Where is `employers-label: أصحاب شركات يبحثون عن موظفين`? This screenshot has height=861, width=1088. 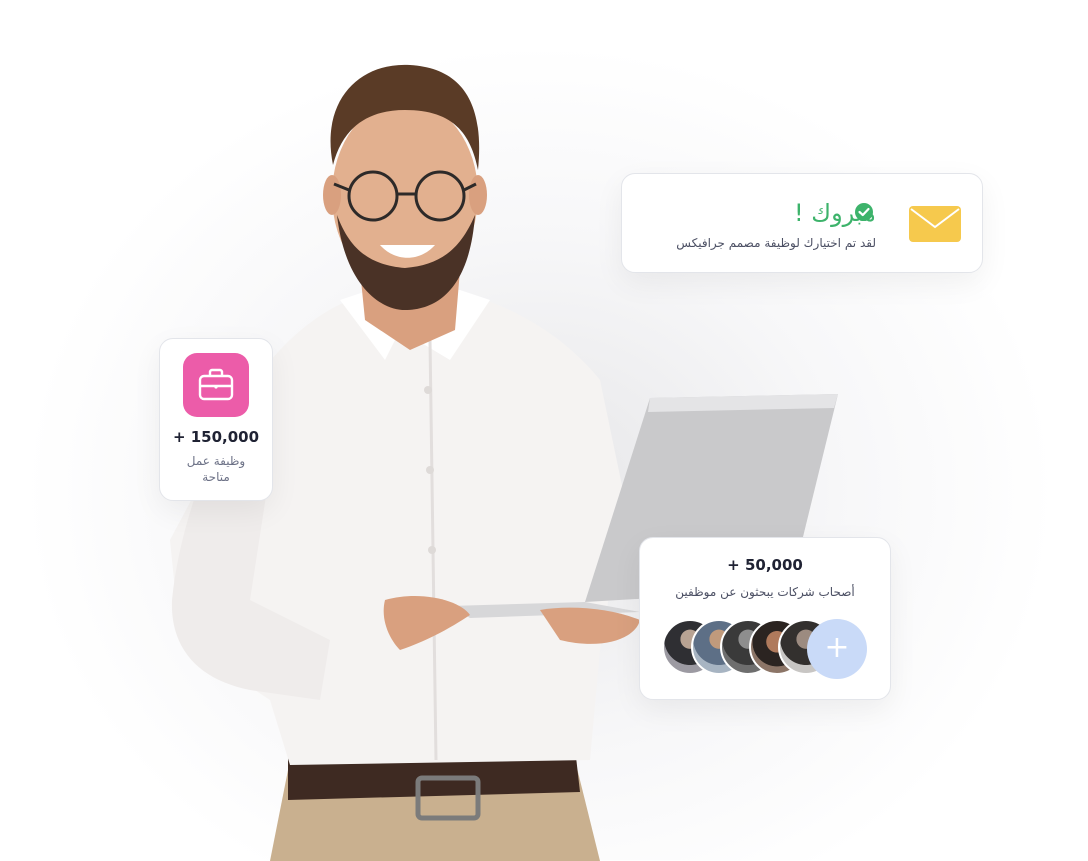
employers-label: أصحاب شركات يبحثون عن موظفين is located at coordinates (765, 592).